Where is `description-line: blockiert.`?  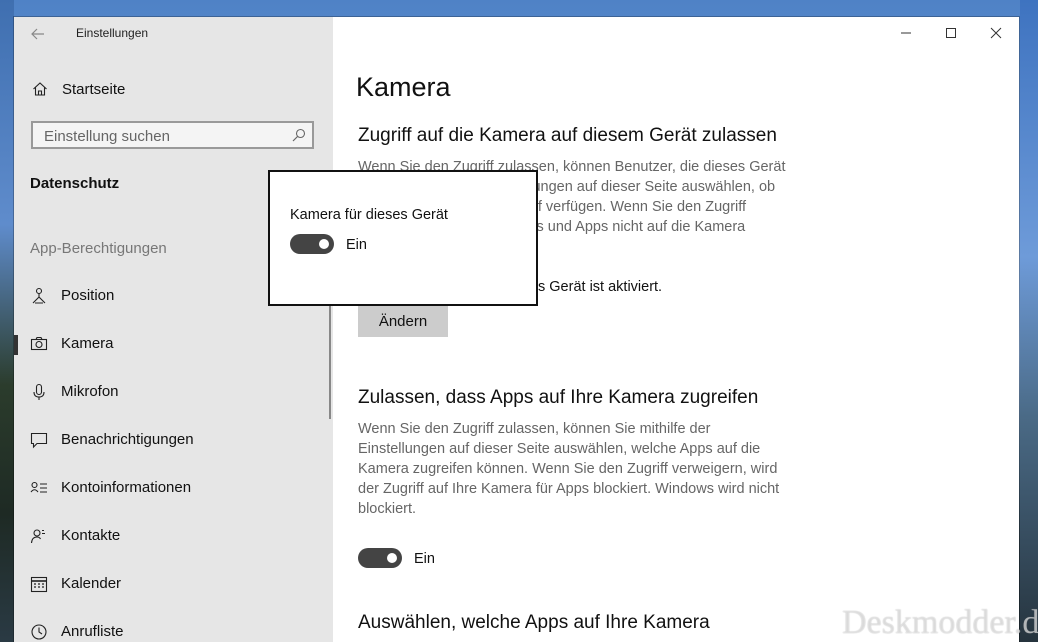
description-line: blockiert. is located at coordinates (387, 509).